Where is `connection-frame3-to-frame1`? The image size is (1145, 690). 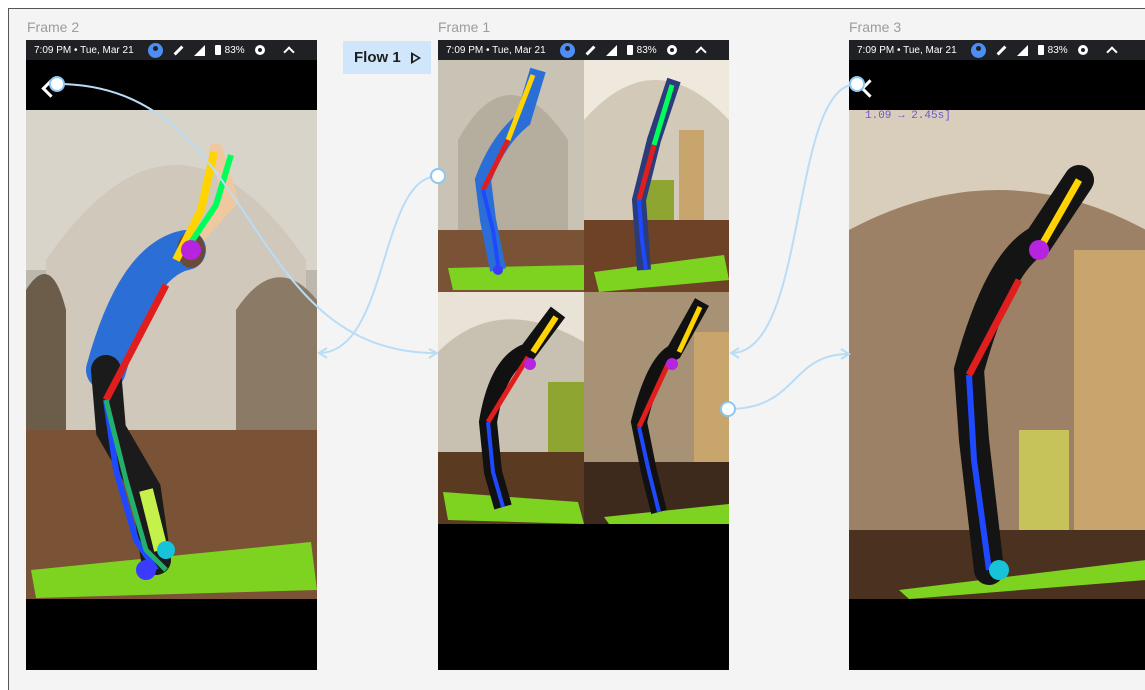
connection-frame3-to-frame1 is located at coordinates (794, 219).